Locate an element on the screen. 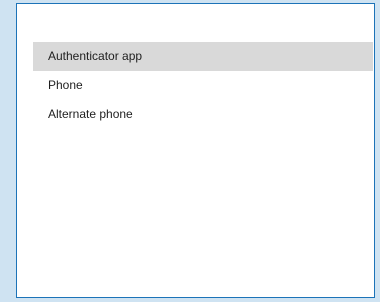 The width and height of the screenshot is (380, 302). option-alternate-phone: Alternate phone is located at coordinates (203, 114).